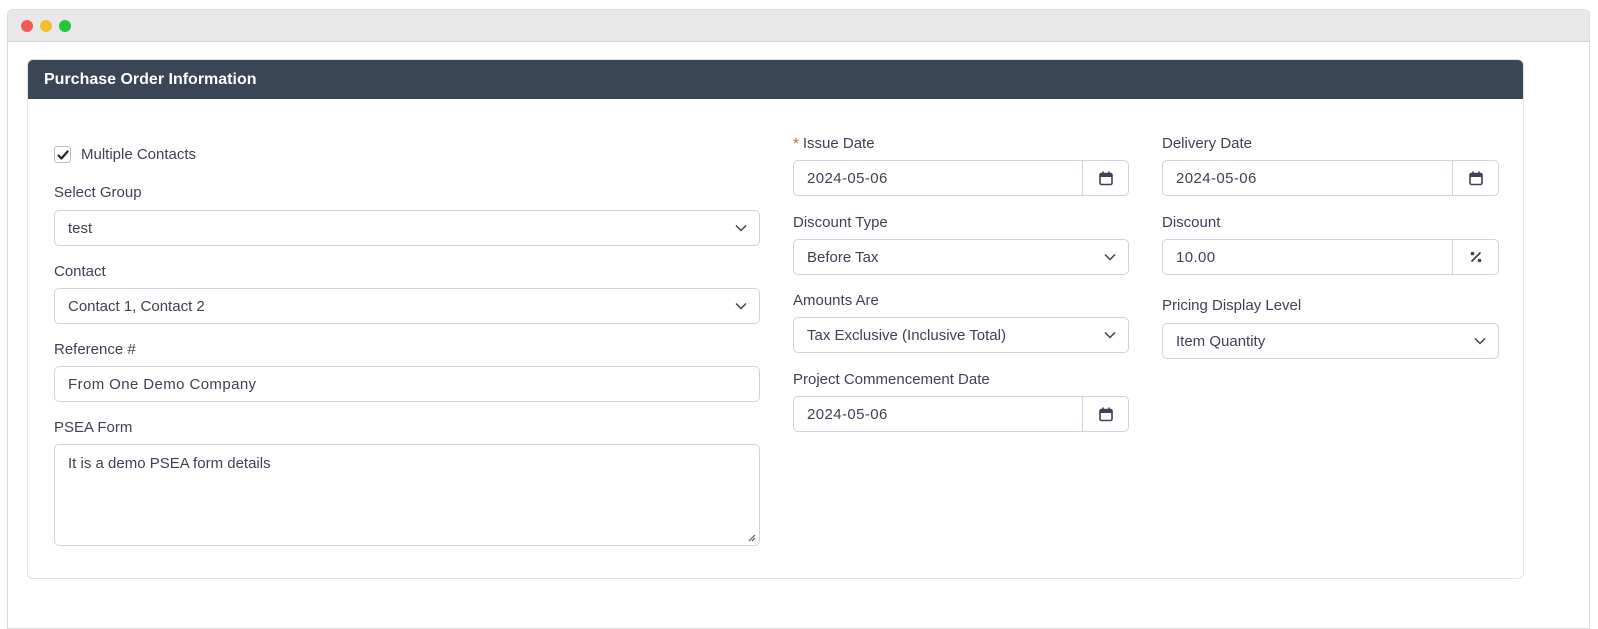 The height and width of the screenshot is (629, 1598). I want to click on check-icon, so click(62, 154).